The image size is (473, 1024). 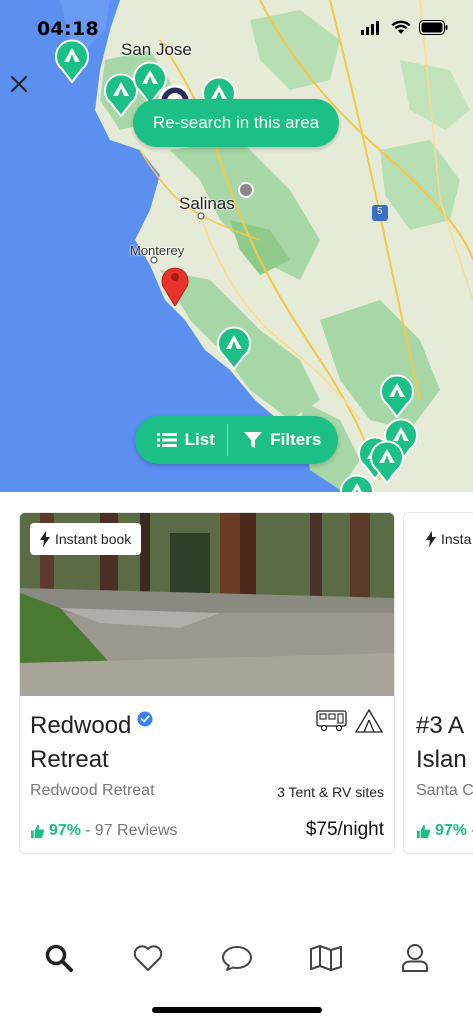 I want to click on close-button, so click(x=19, y=84).